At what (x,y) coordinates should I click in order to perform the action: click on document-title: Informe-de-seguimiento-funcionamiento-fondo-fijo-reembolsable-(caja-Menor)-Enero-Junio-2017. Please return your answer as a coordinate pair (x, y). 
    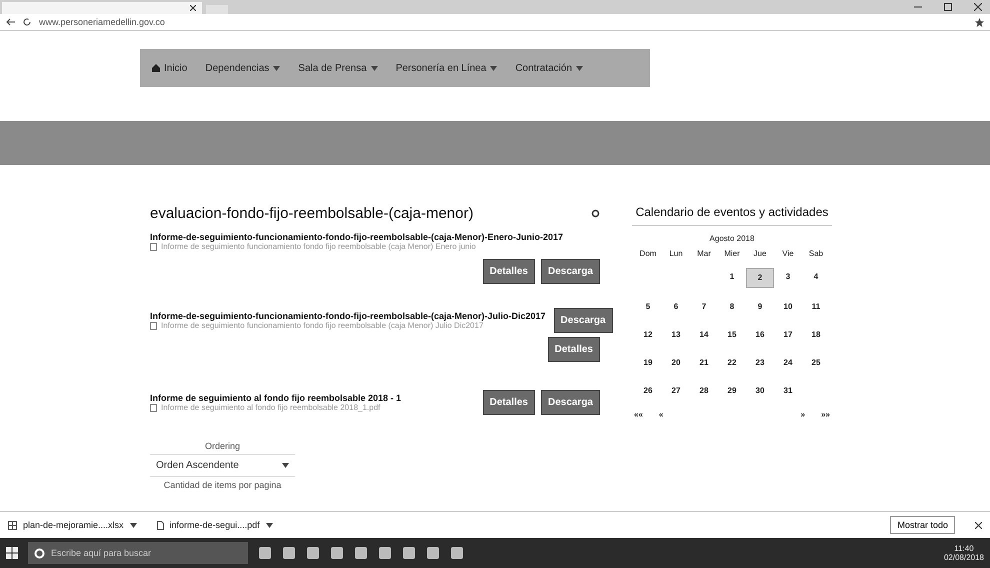
    Looking at the image, I should click on (375, 237).